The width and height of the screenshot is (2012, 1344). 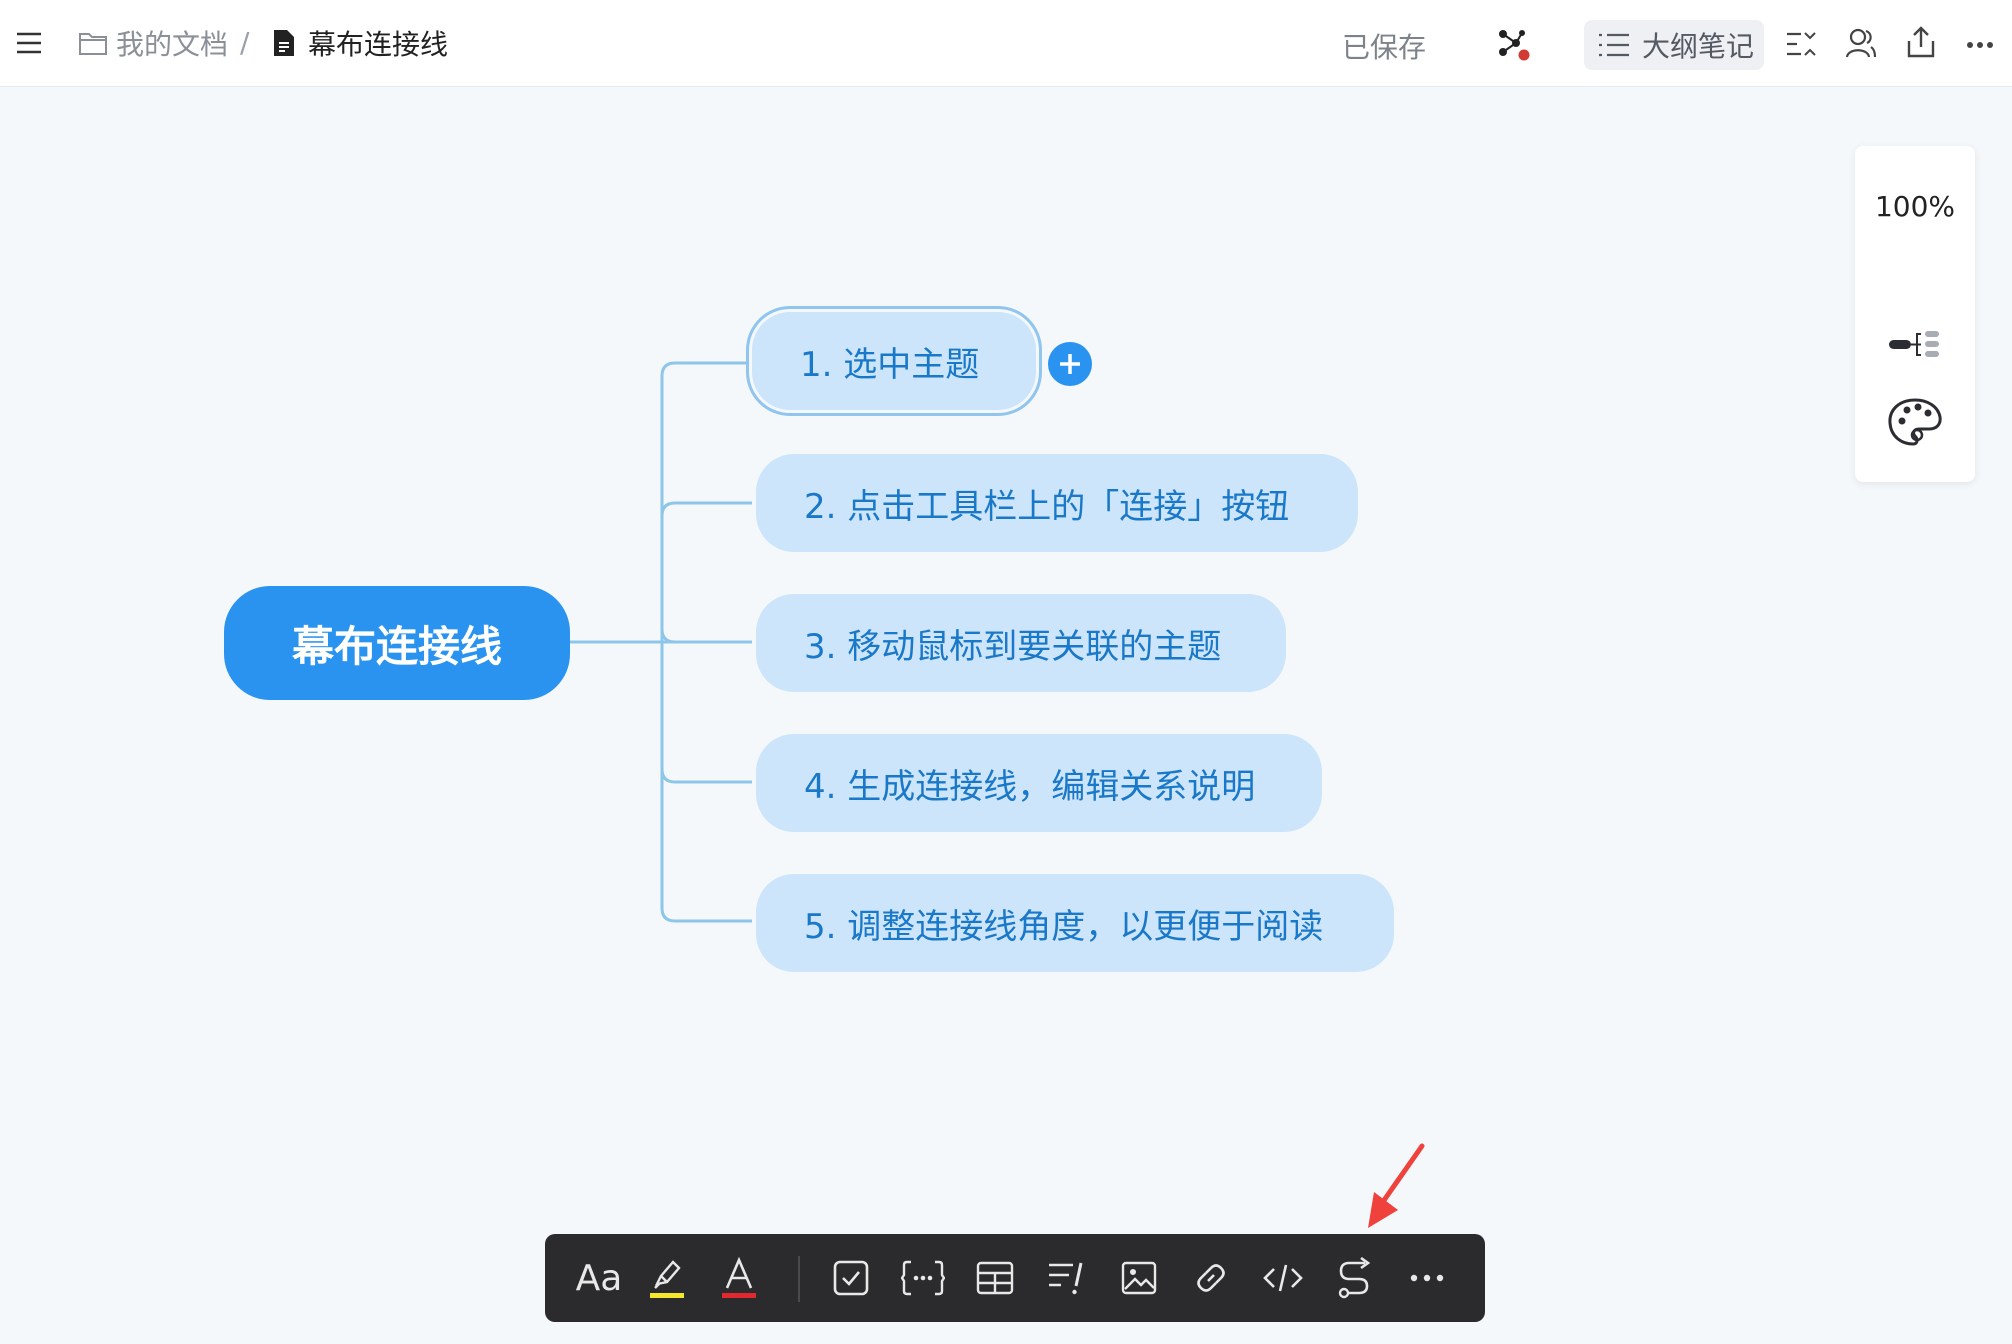 I want to click on link-icon, so click(x=1211, y=1278).